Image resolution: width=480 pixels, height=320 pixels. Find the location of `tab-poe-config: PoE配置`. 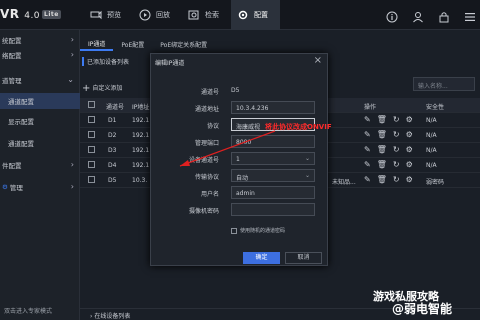

tab-poe-config: PoE配置 is located at coordinates (132, 44).